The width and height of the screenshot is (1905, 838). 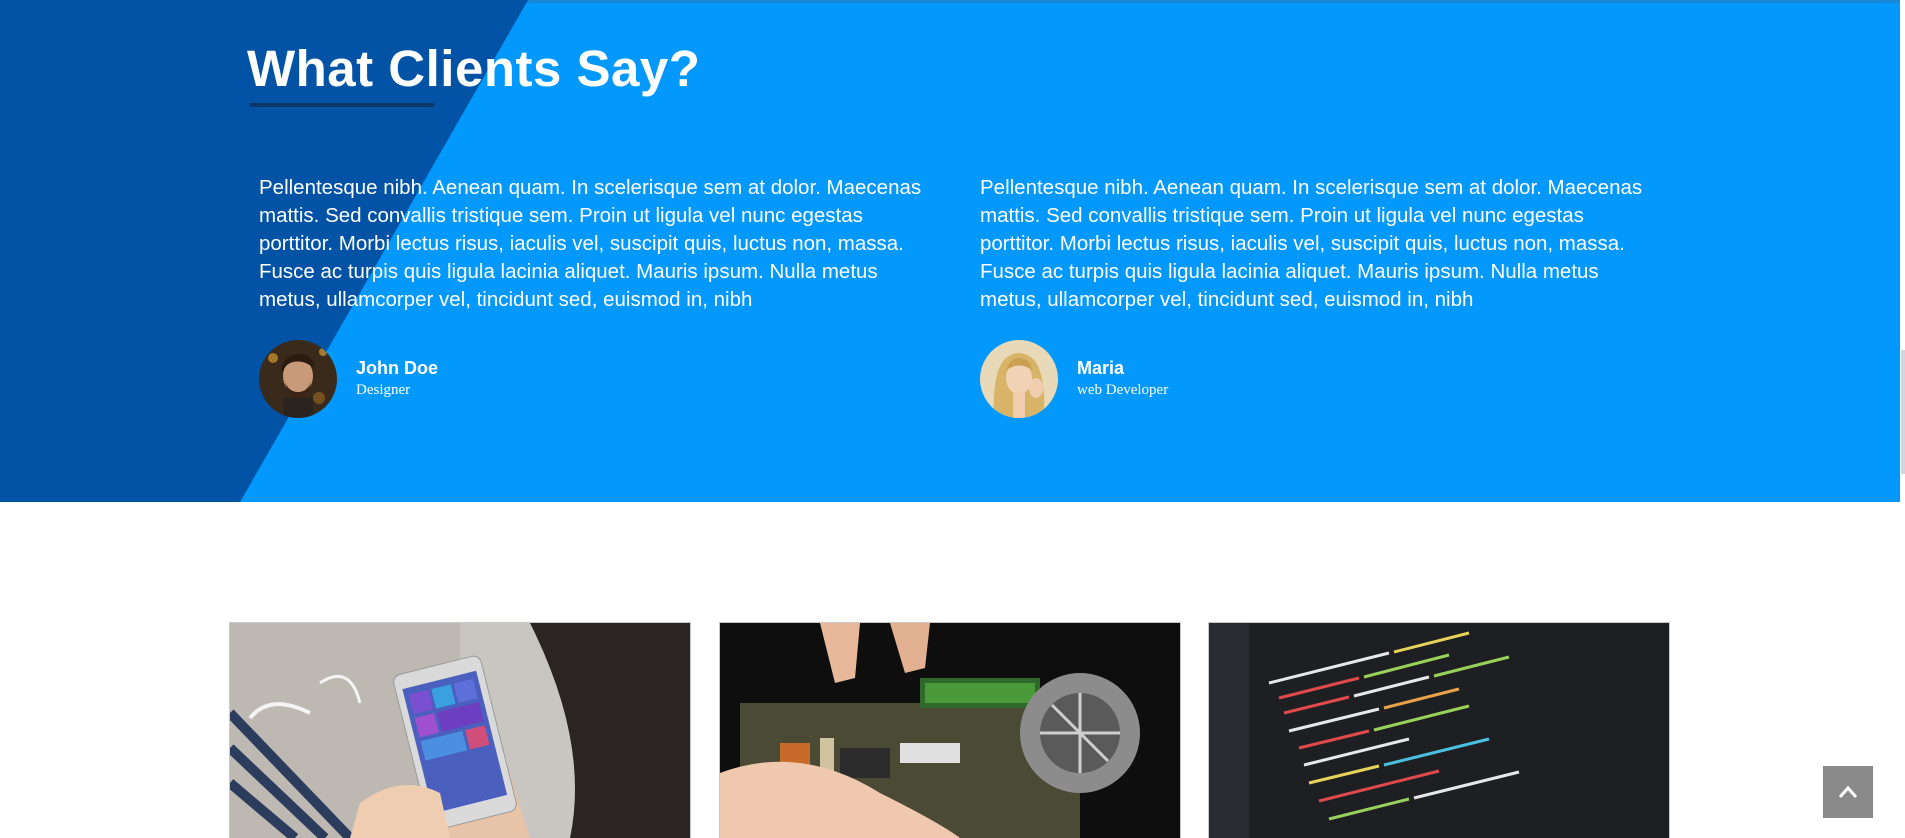 I want to click on gallery-tile-smartphone, so click(x=460, y=730).